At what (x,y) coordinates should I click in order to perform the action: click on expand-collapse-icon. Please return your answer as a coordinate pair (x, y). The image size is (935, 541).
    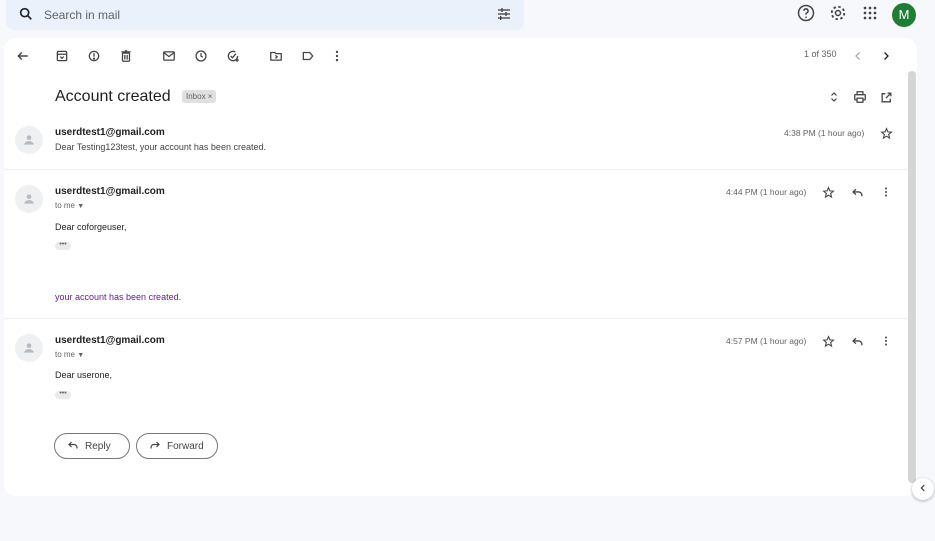
    Looking at the image, I should click on (834, 97).